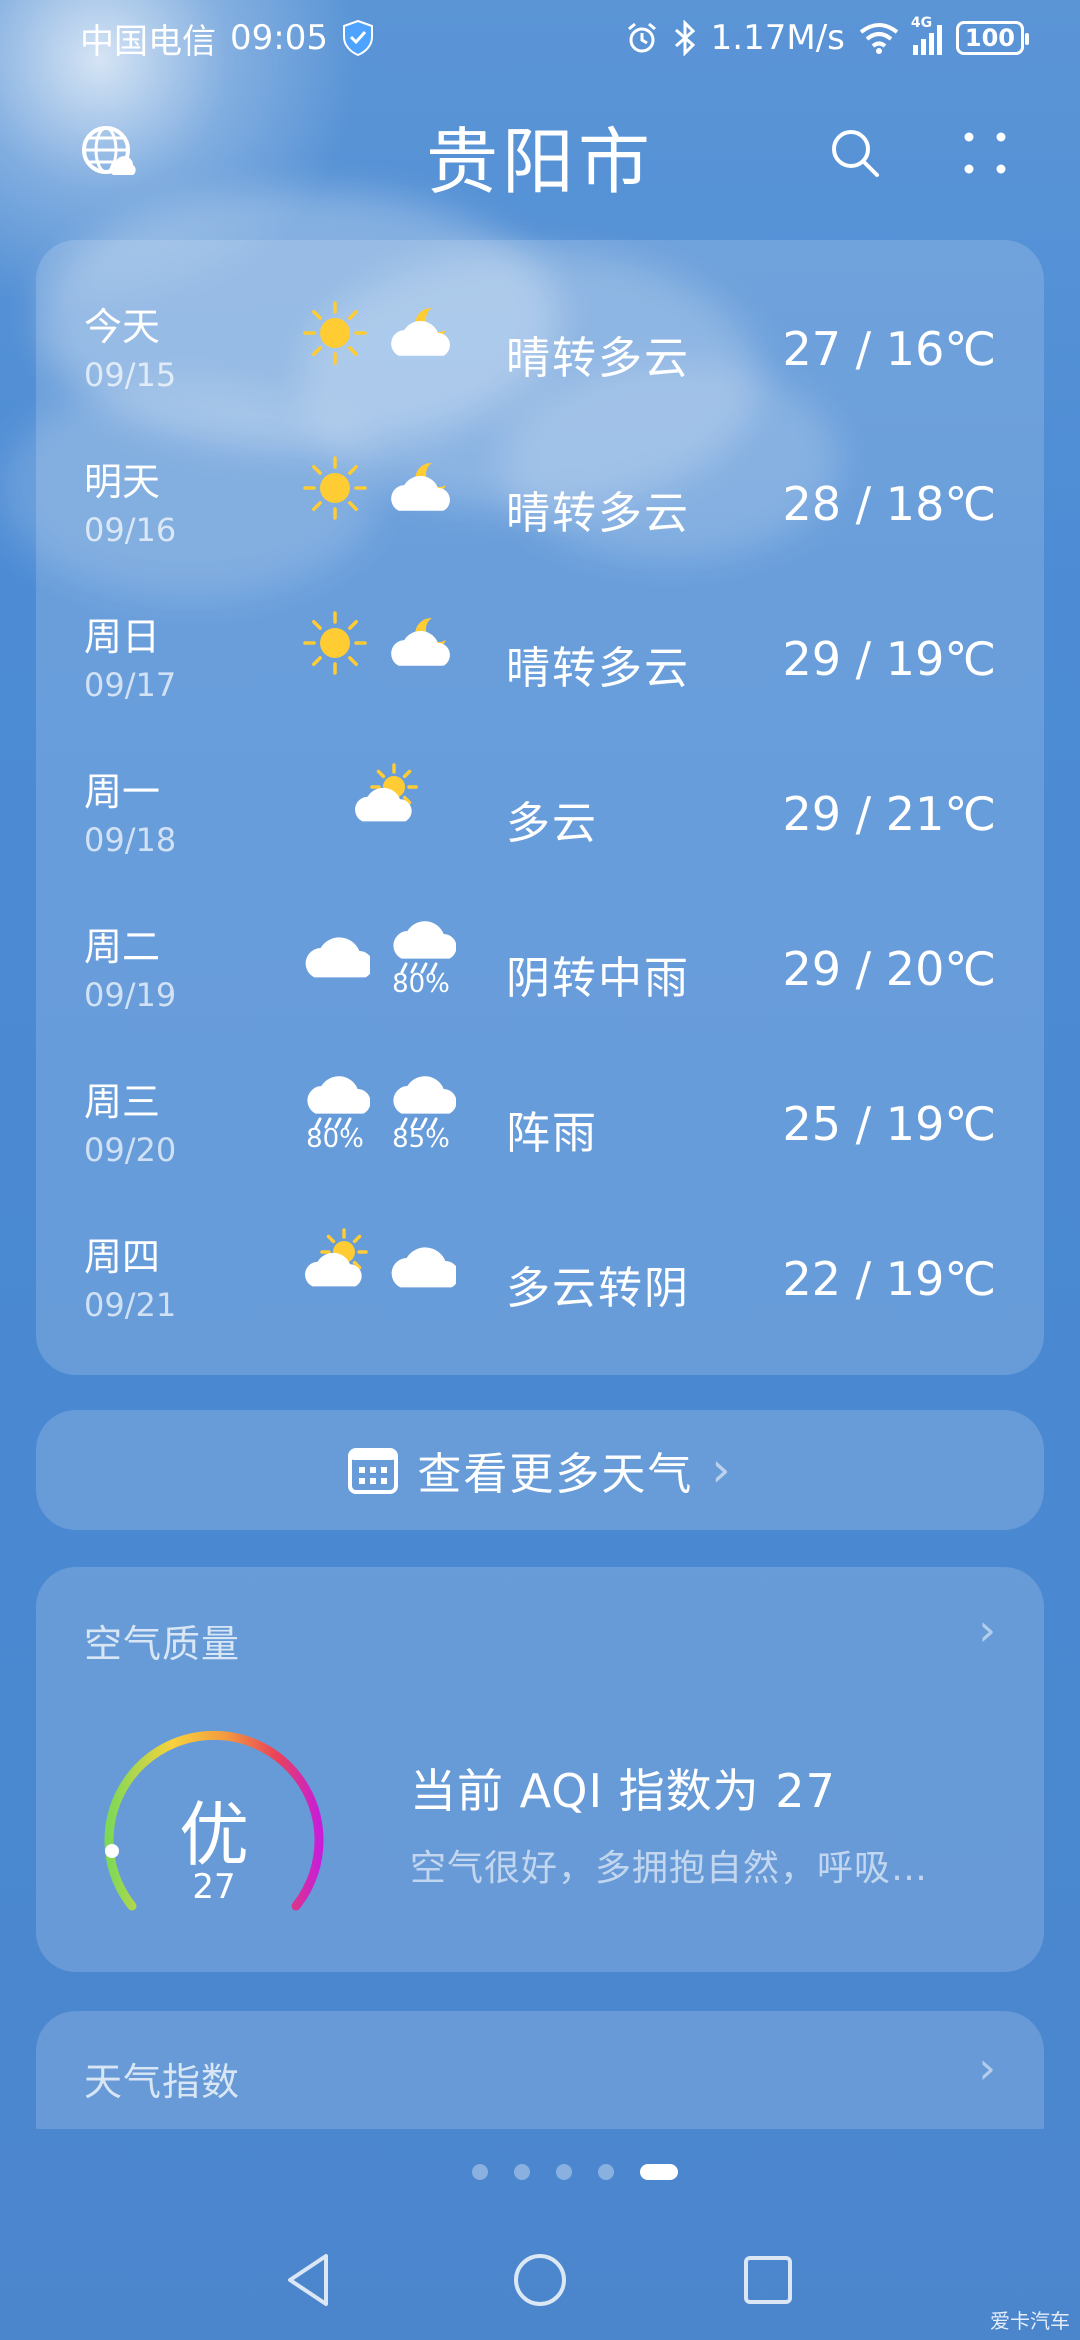  What do you see at coordinates (122, 792) in the screenshot?
I see `day-name: 周一` at bounding box center [122, 792].